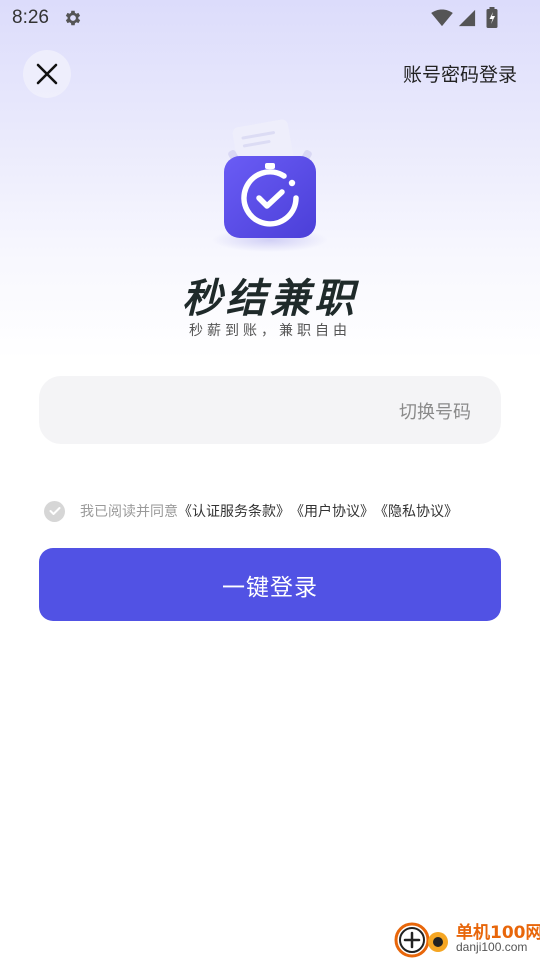 The image size is (540, 964). What do you see at coordinates (30, 17) in the screenshot?
I see `status-time: 8:26` at bounding box center [30, 17].